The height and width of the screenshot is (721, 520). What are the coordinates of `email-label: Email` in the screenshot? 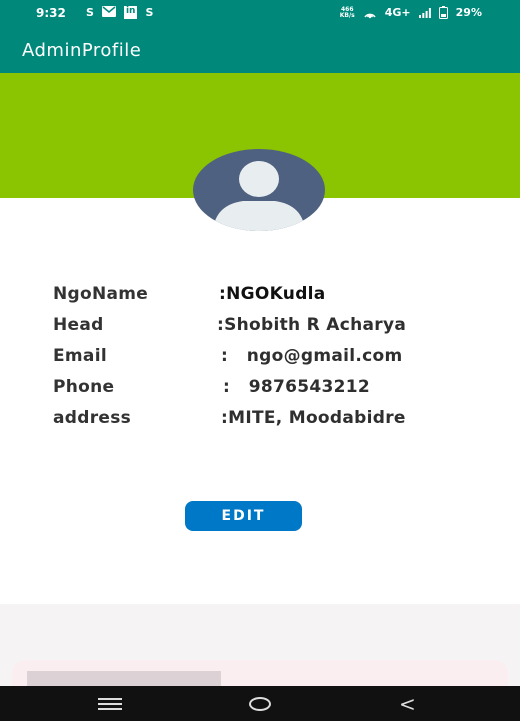 It's located at (80, 356).